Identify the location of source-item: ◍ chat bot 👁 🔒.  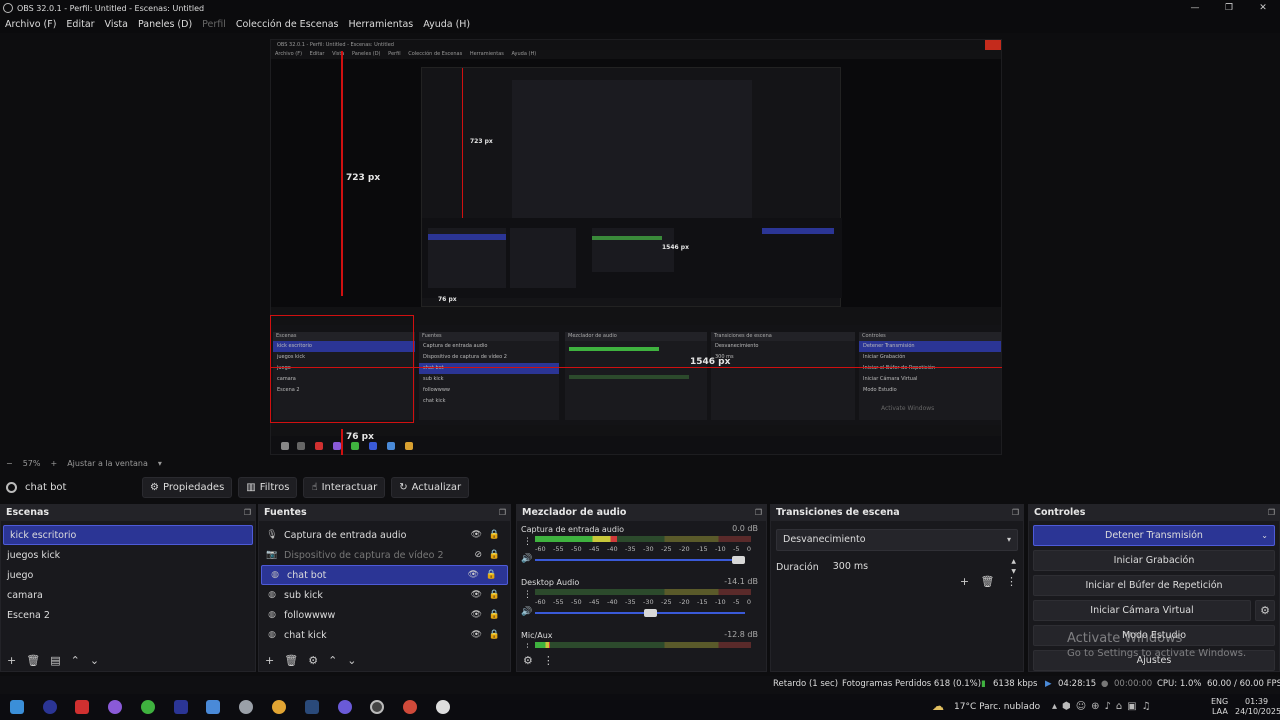
(384, 575).